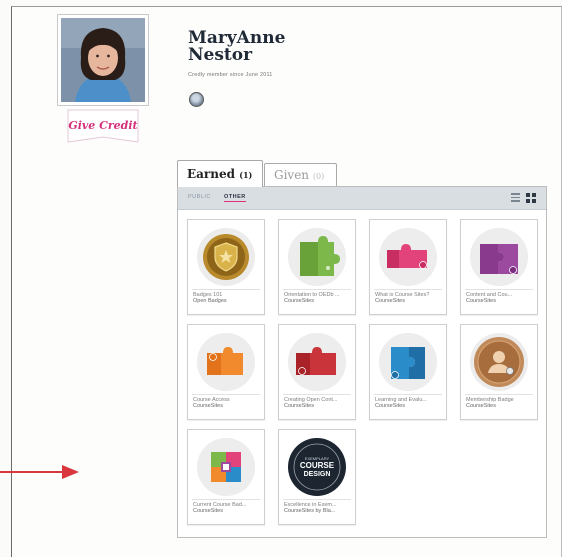 This screenshot has height=557, width=562. I want to click on give-credit-button: Give Credit, so click(103, 127).